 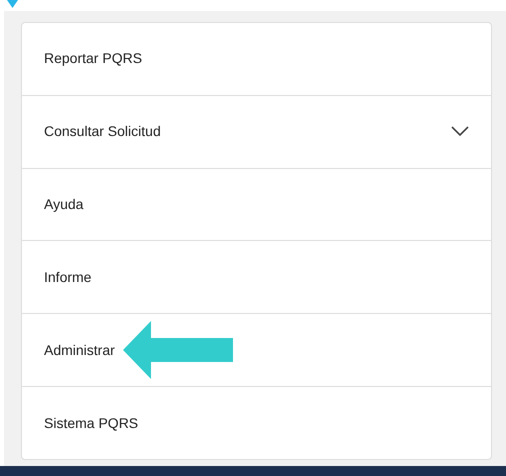 What do you see at coordinates (91, 423) in the screenshot?
I see `menu-item-label: Sistema PQRS` at bounding box center [91, 423].